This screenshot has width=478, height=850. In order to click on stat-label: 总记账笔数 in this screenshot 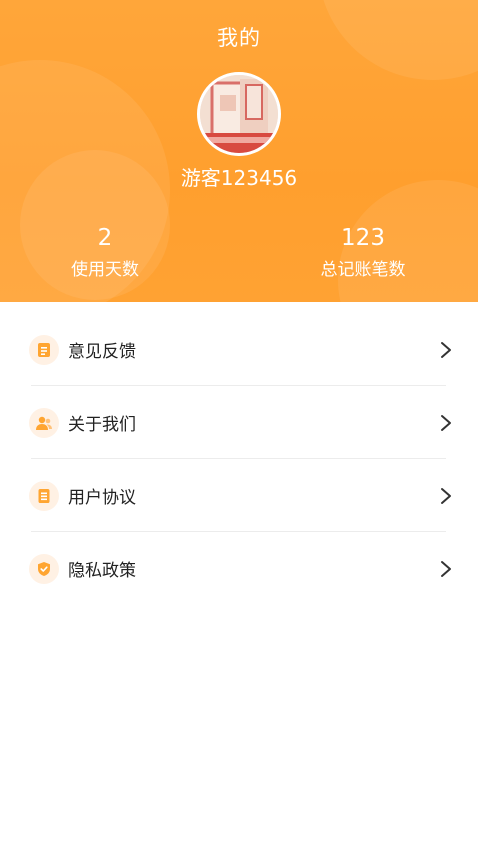, I will do `click(363, 270)`.